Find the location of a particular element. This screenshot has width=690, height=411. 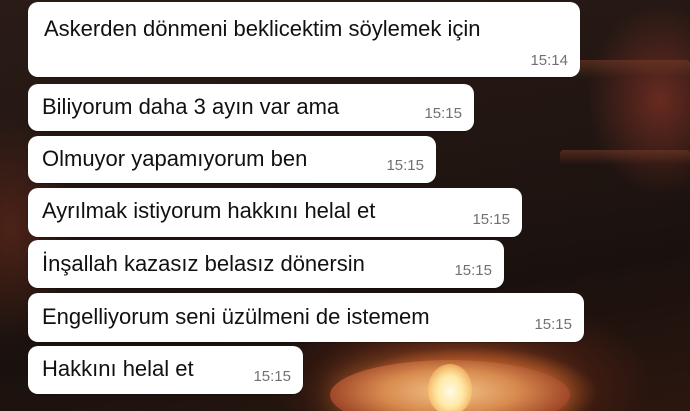

message-text: İnşallah kazasız belasız dönersin is located at coordinates (203, 263).